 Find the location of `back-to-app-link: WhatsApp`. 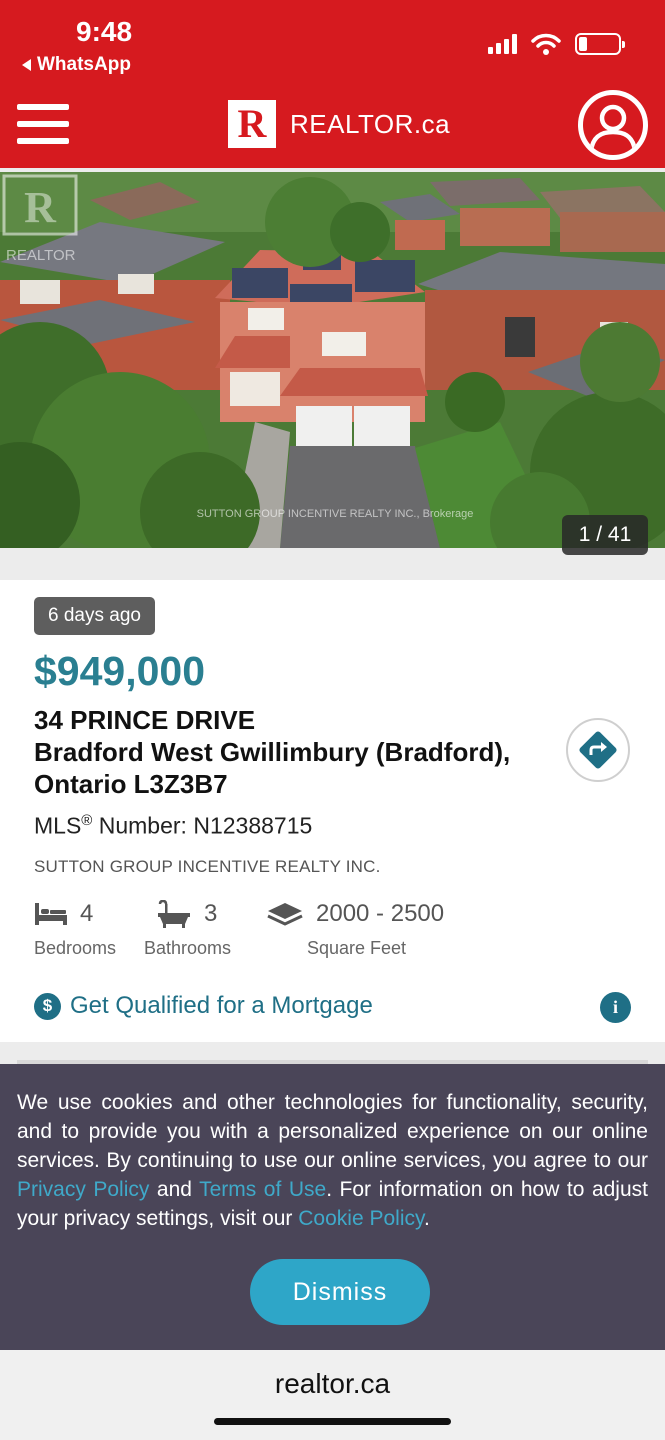

back-to-app-link: WhatsApp is located at coordinates (76, 65).